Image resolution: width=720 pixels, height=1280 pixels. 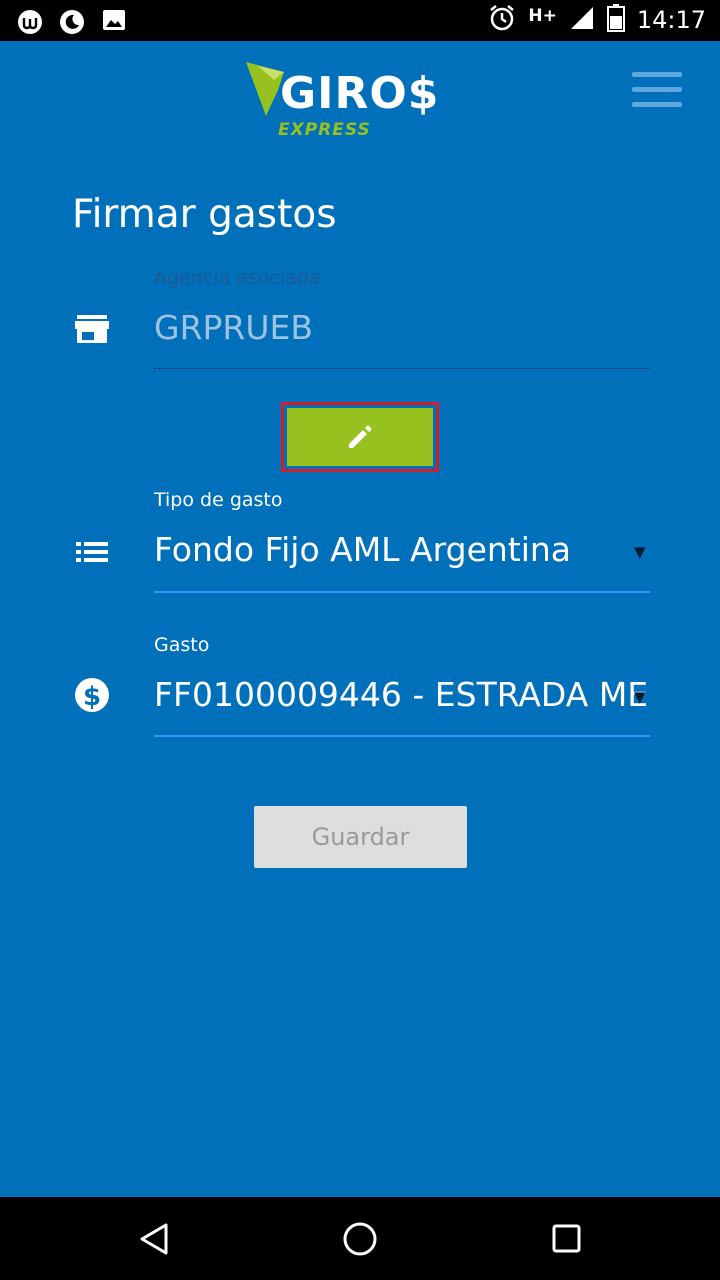 I want to click on agency-label: Agencia asociada, so click(x=237, y=278).